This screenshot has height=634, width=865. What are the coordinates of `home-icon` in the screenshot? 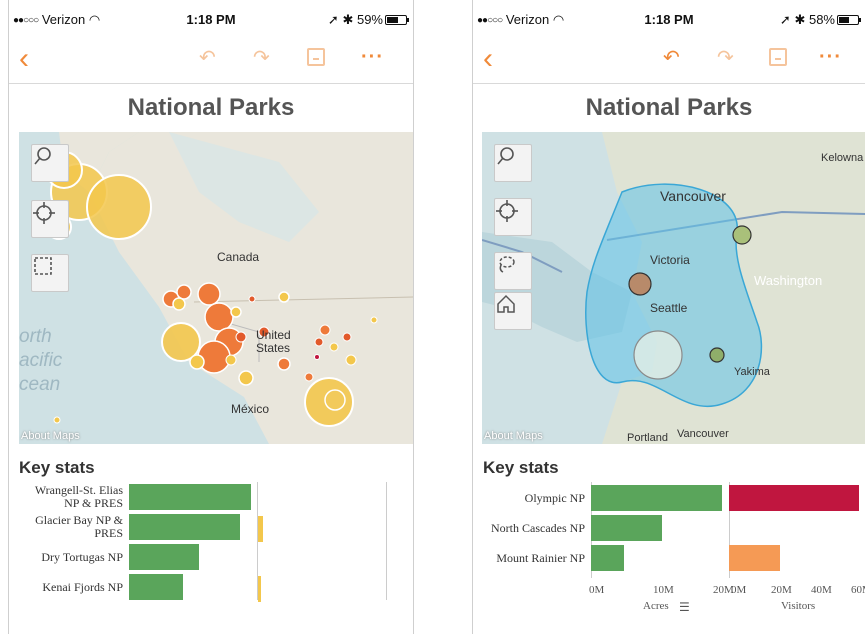 It's located at (513, 311).